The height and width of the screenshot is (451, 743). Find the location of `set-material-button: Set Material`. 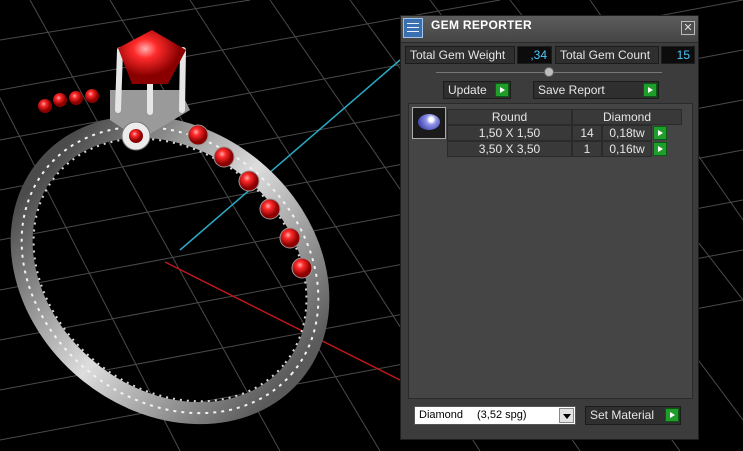

set-material-button: Set Material is located at coordinates (633, 415).